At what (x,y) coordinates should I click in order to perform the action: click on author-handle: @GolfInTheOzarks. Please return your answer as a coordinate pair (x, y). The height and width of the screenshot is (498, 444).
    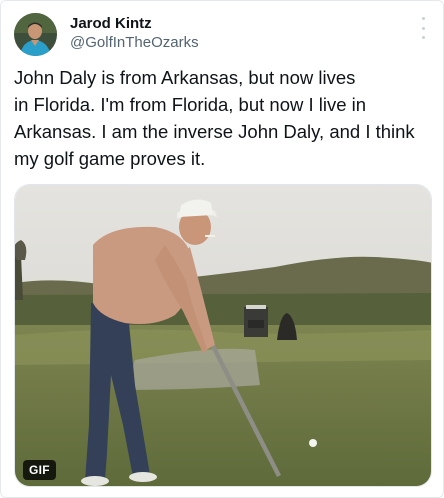
    Looking at the image, I should click on (134, 43).